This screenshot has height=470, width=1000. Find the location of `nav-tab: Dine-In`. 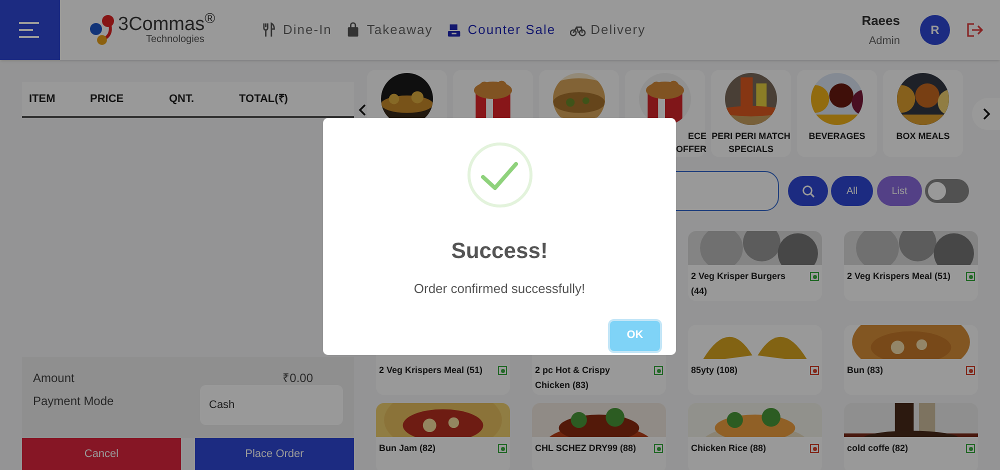

nav-tab: Dine-In is located at coordinates (297, 30).